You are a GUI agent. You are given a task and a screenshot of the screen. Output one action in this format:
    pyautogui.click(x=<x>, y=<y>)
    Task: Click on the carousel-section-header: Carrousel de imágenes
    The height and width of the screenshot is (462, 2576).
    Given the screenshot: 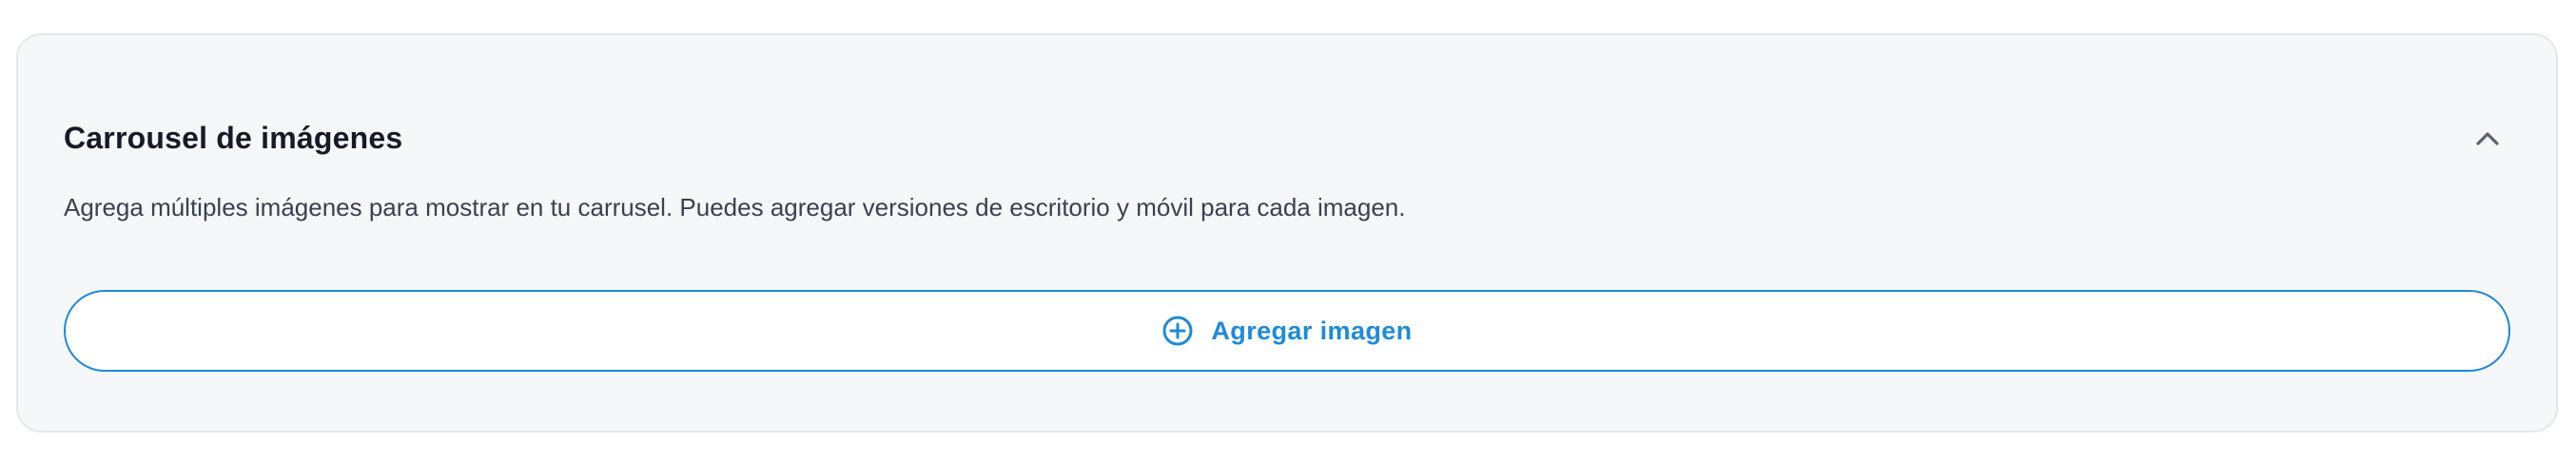 What is the action you would take?
    pyautogui.click(x=1287, y=137)
    